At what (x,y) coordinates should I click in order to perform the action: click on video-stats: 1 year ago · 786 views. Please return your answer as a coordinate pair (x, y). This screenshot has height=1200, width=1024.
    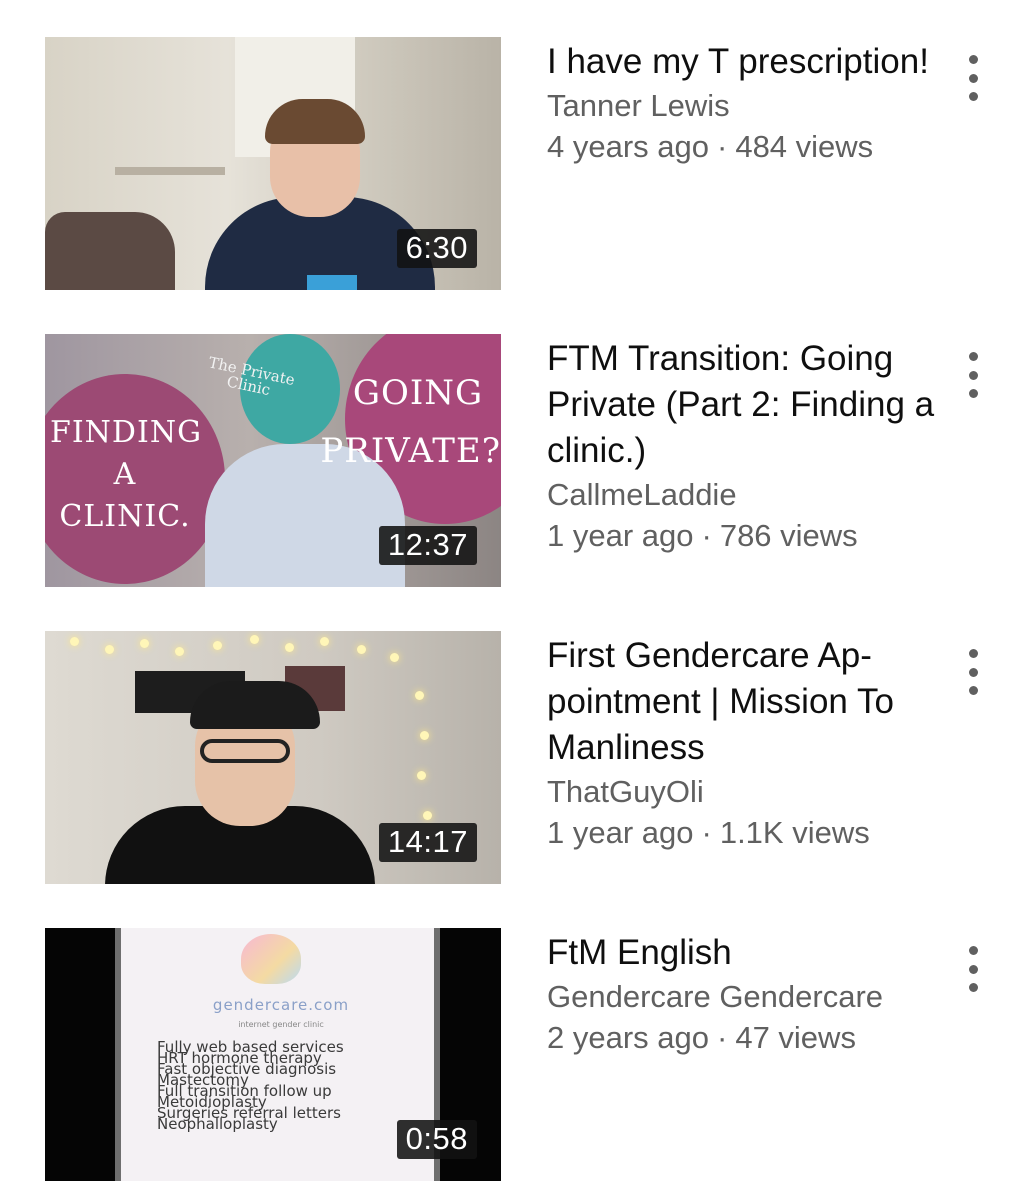
    Looking at the image, I should click on (742, 535).